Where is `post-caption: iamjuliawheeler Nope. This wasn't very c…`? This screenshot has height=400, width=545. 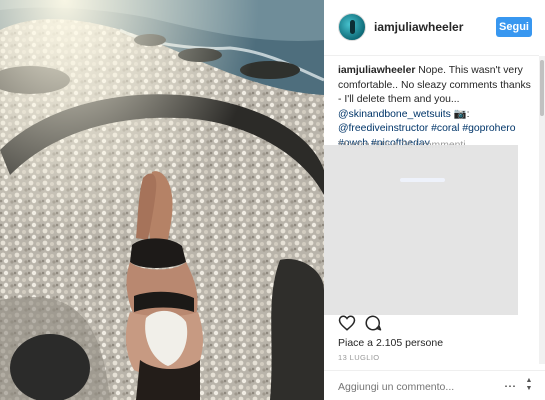 post-caption: iamjuliawheeler Nope. This wasn't very c… is located at coordinates (434, 107).